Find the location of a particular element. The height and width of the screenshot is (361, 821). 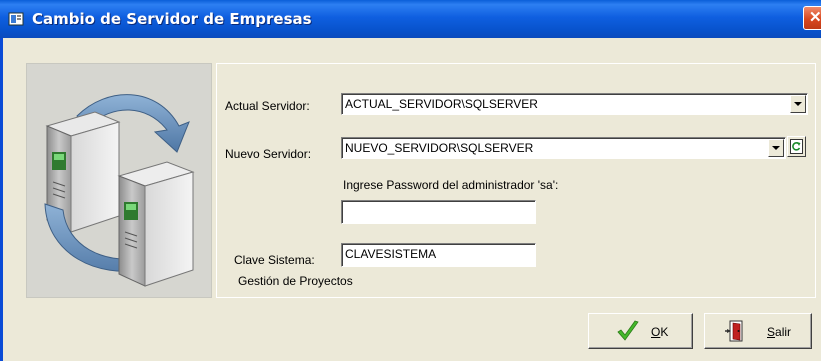

title-bar: Cambio de Servidor de Empresas ✕ is located at coordinates (410, 19).